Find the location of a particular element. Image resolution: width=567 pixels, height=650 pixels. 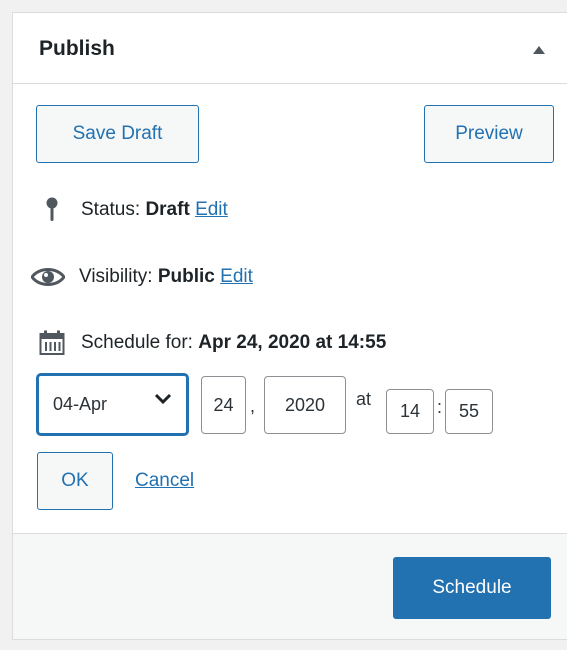

status-value: Draft is located at coordinates (167, 209).